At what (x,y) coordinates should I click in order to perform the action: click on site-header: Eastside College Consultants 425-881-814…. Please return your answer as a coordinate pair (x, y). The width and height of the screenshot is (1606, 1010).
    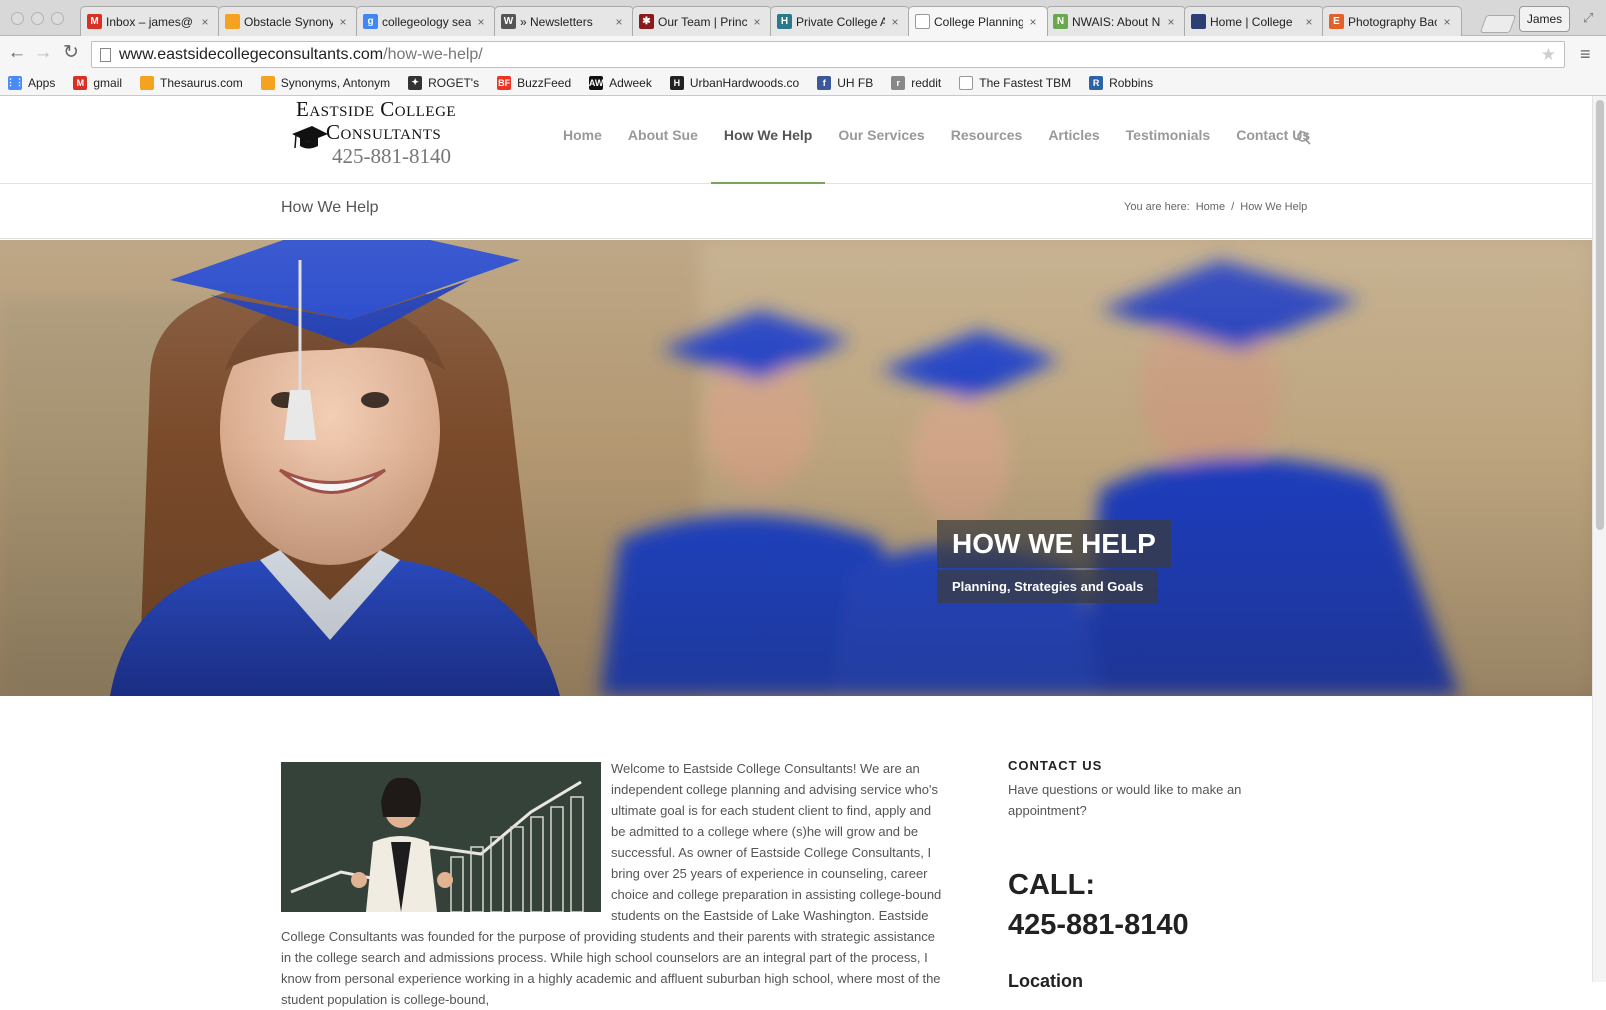
    Looking at the image, I should click on (796, 140).